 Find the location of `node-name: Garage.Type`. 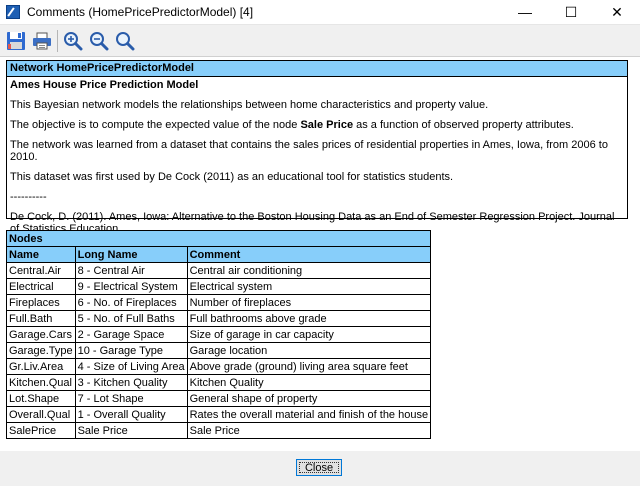

node-name: Garage.Type is located at coordinates (41, 350).